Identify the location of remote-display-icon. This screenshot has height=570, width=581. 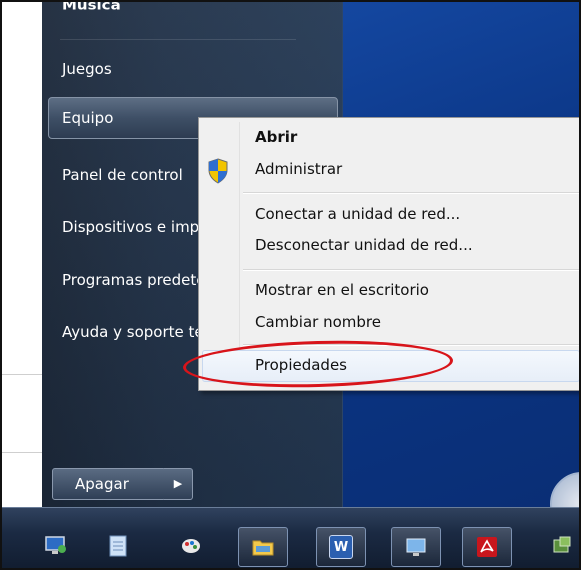
(416, 547).